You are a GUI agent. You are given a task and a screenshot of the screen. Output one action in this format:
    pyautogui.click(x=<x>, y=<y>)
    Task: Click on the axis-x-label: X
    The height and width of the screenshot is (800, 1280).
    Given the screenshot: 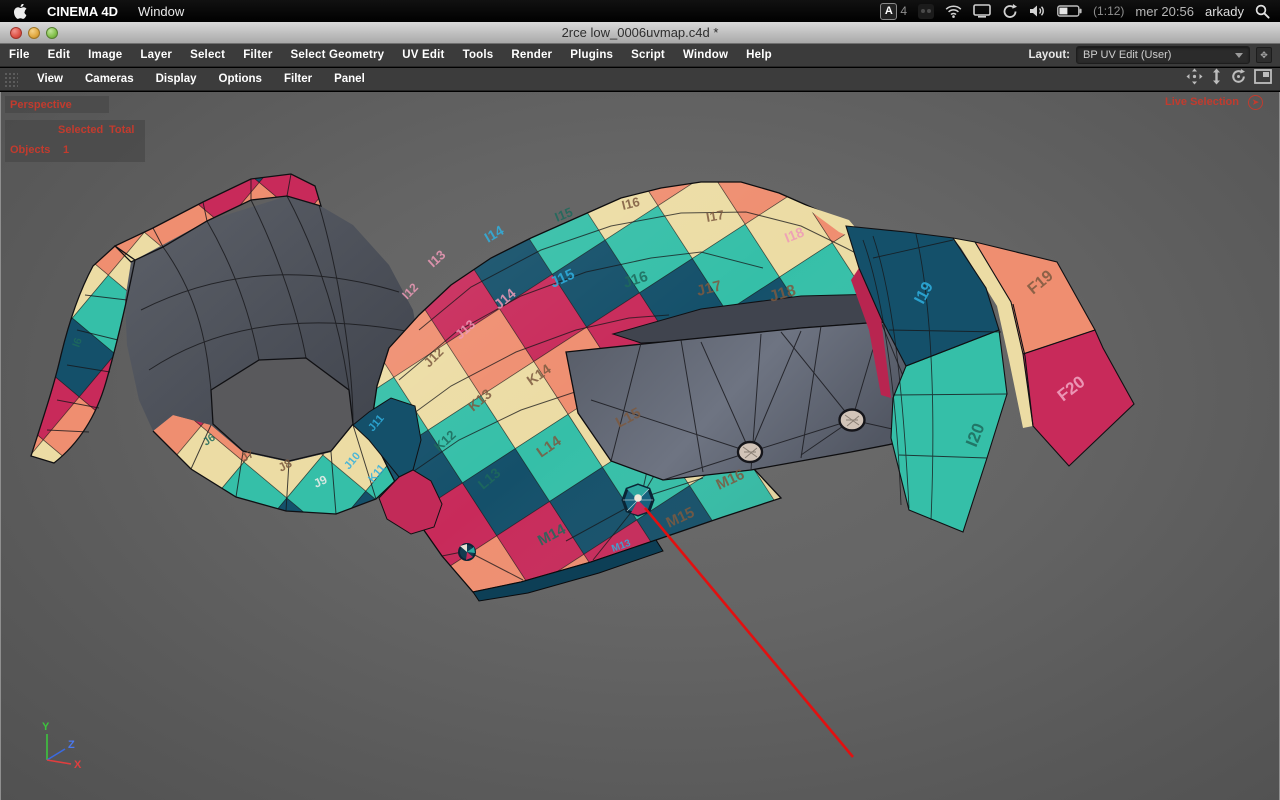 What is the action you would take?
    pyautogui.click(x=78, y=765)
    